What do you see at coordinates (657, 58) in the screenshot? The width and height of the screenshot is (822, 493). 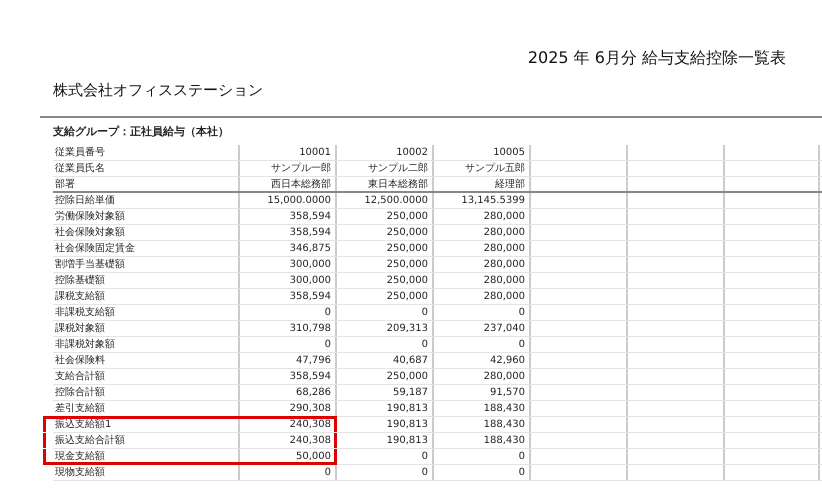 I see `report-title: 2025 年 6月分 給与支給控除一覧表` at bounding box center [657, 58].